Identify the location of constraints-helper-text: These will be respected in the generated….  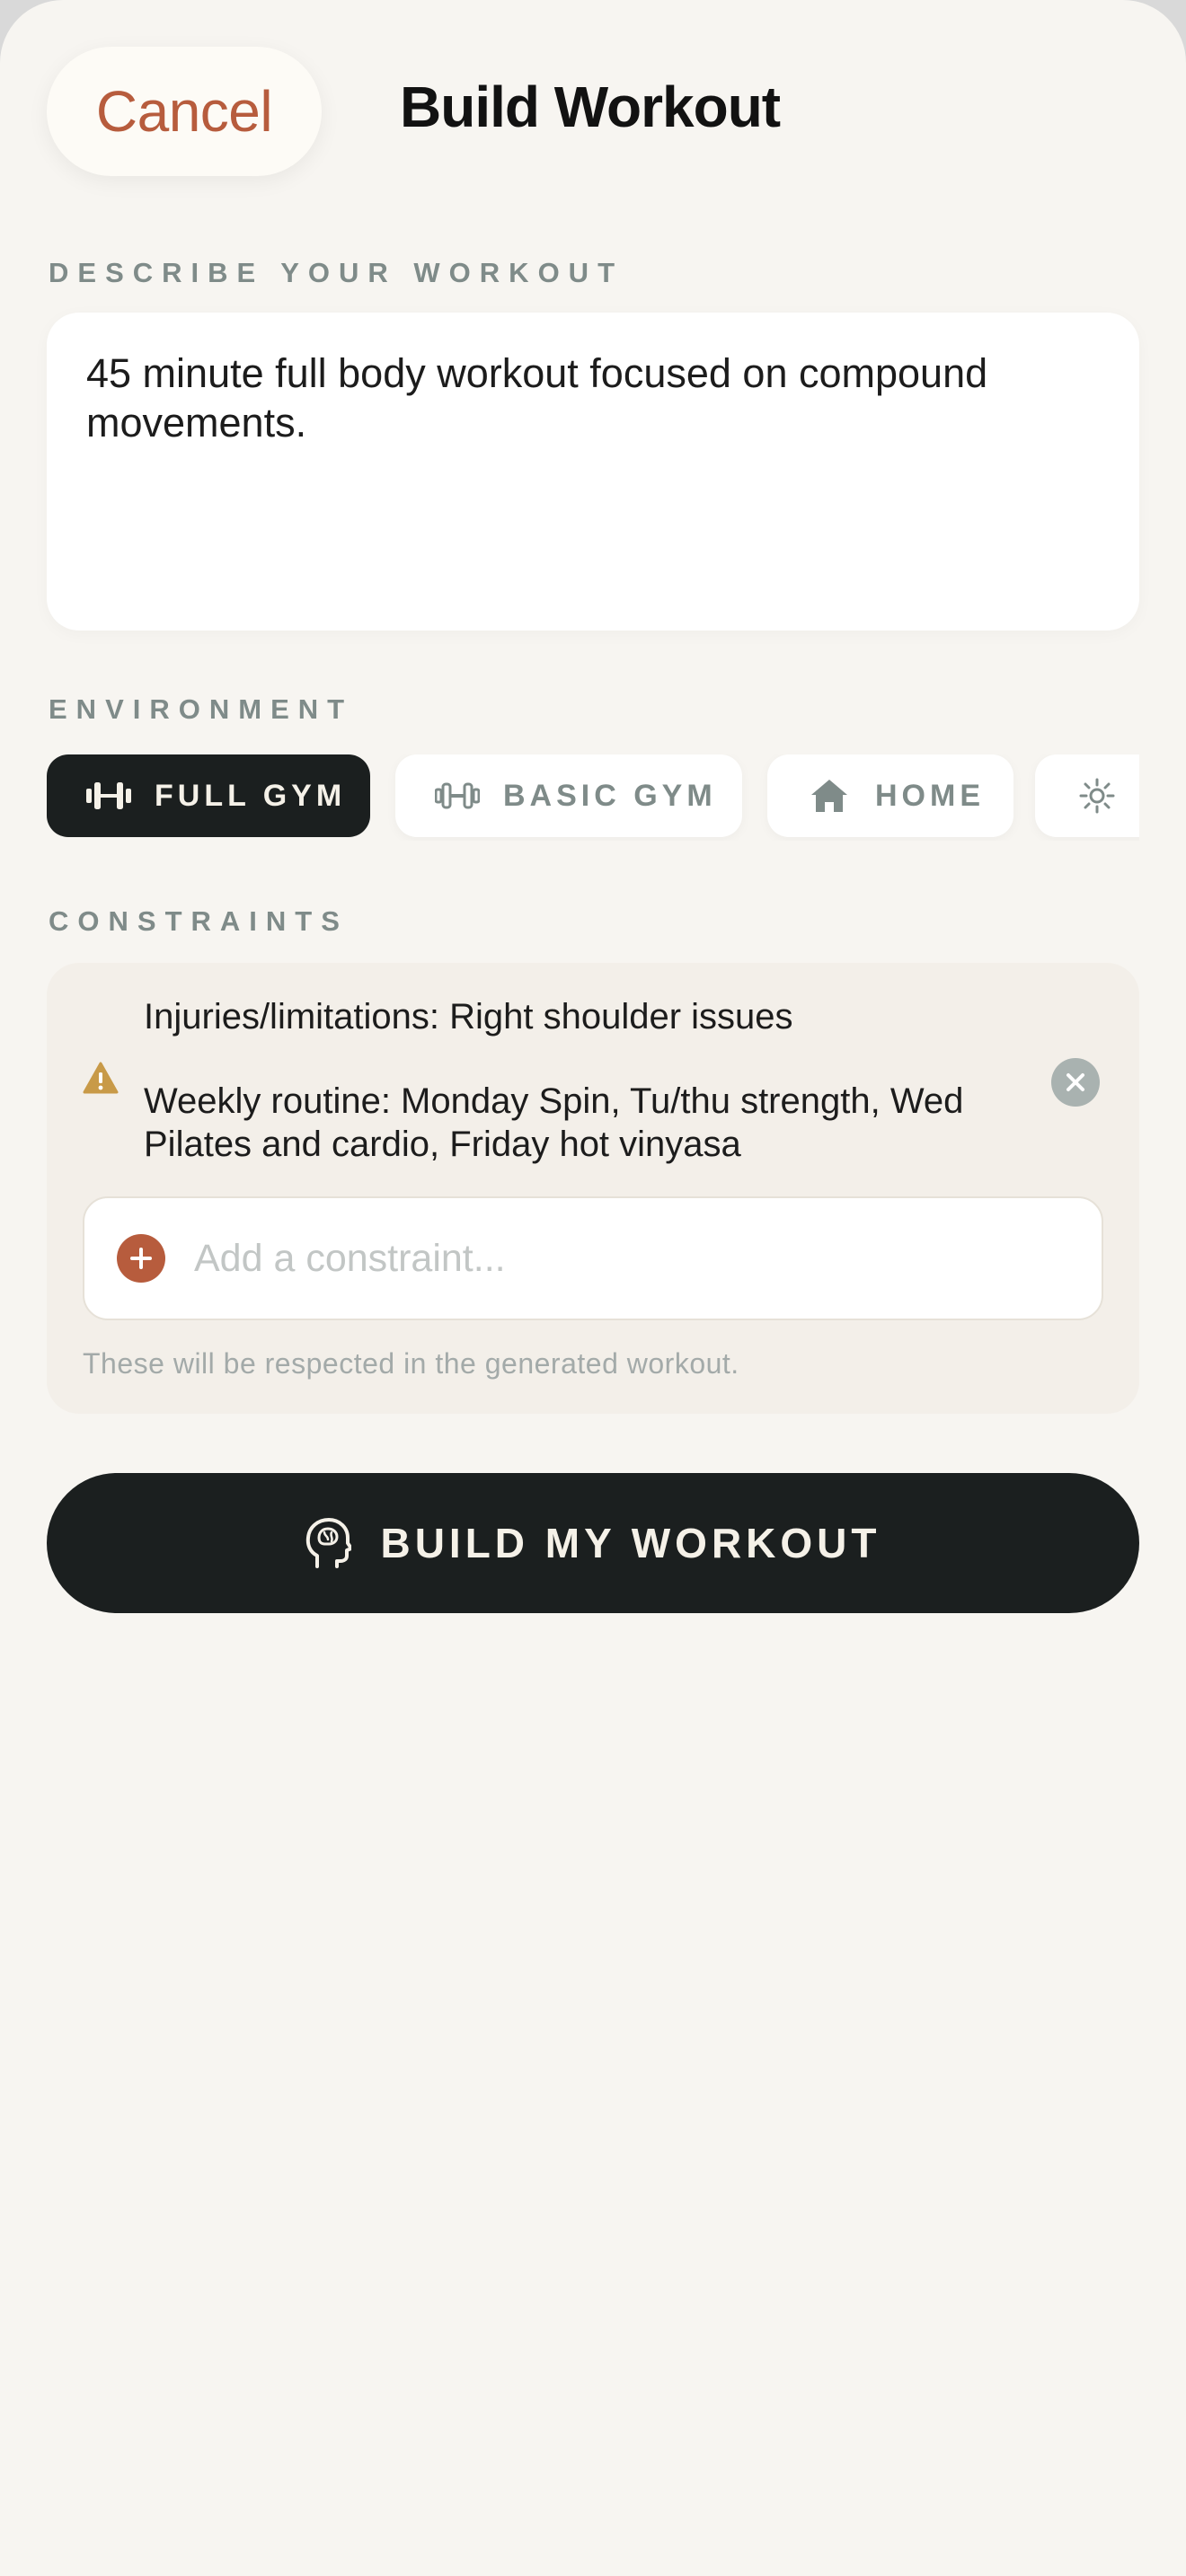
(411, 1363).